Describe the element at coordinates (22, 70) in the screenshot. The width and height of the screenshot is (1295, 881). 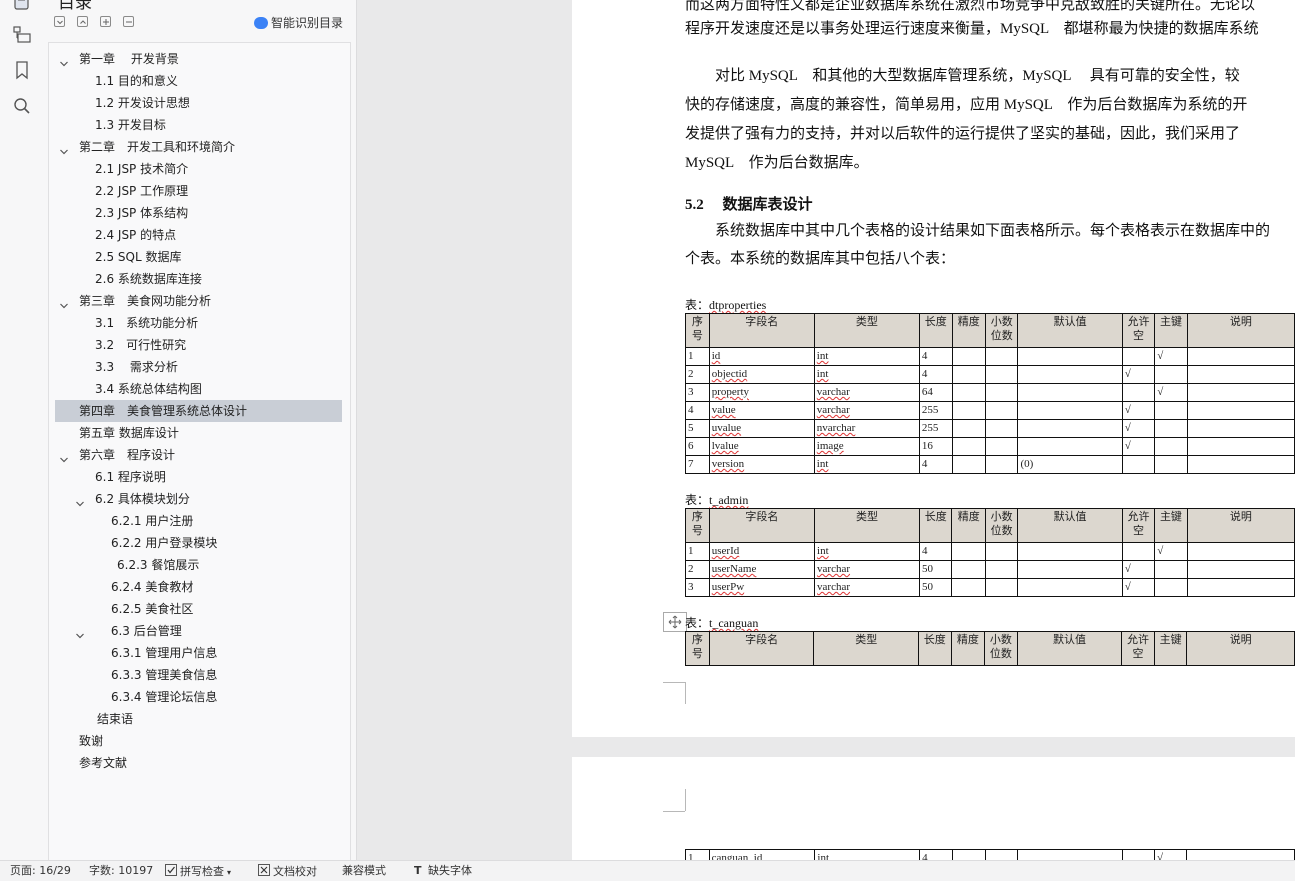
I see `bookmark-icon` at that location.